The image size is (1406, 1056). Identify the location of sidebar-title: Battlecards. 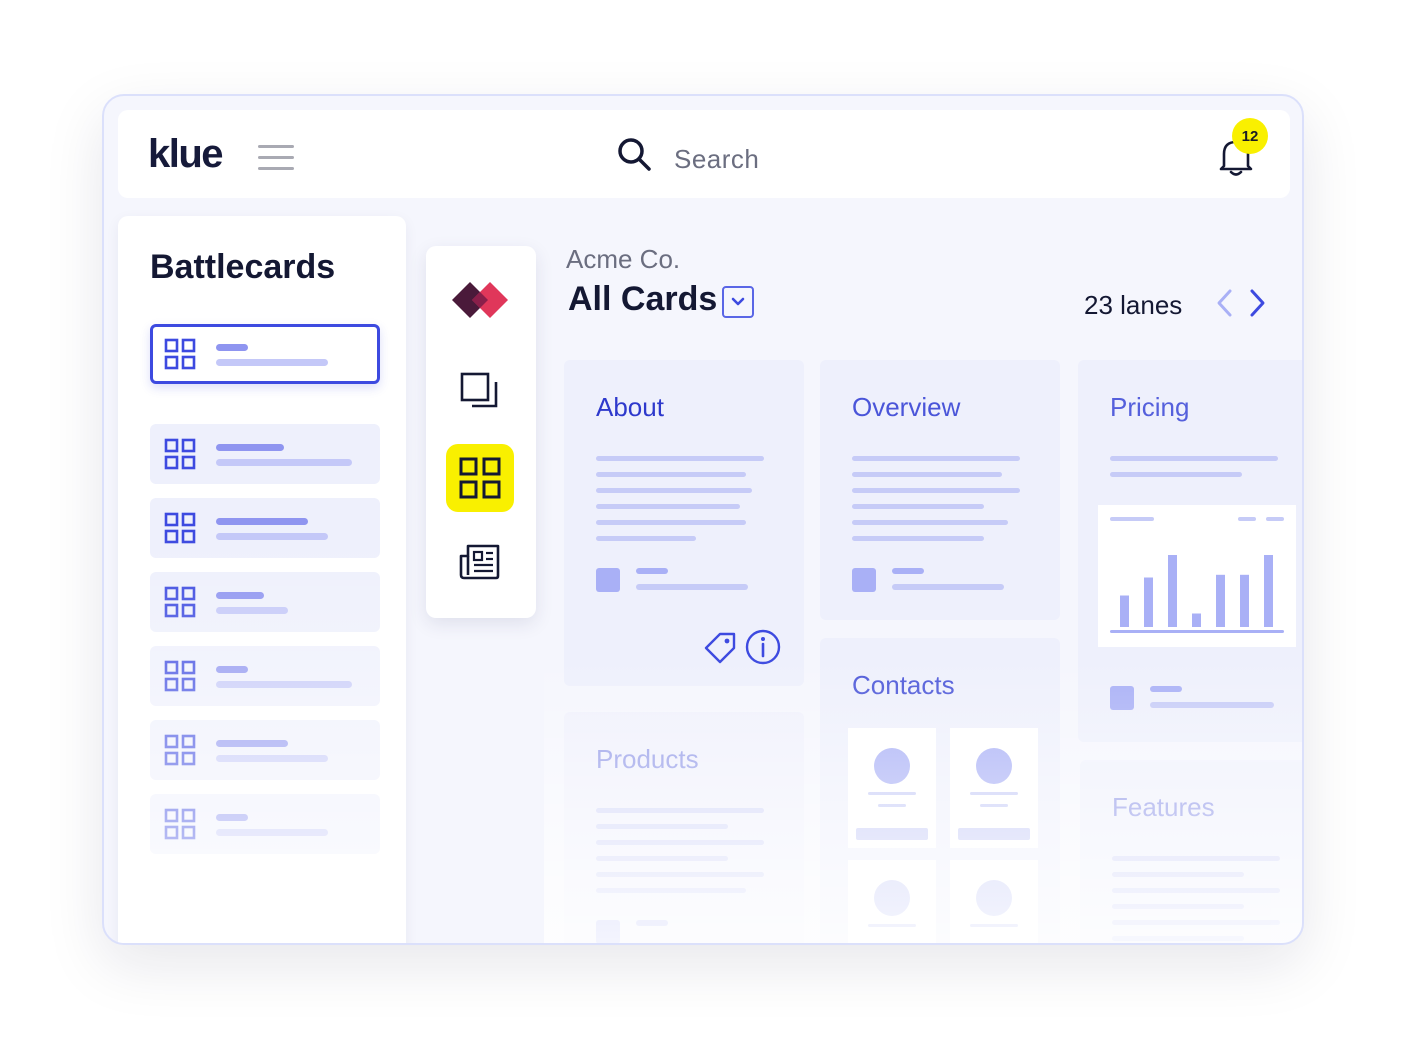
(243, 267).